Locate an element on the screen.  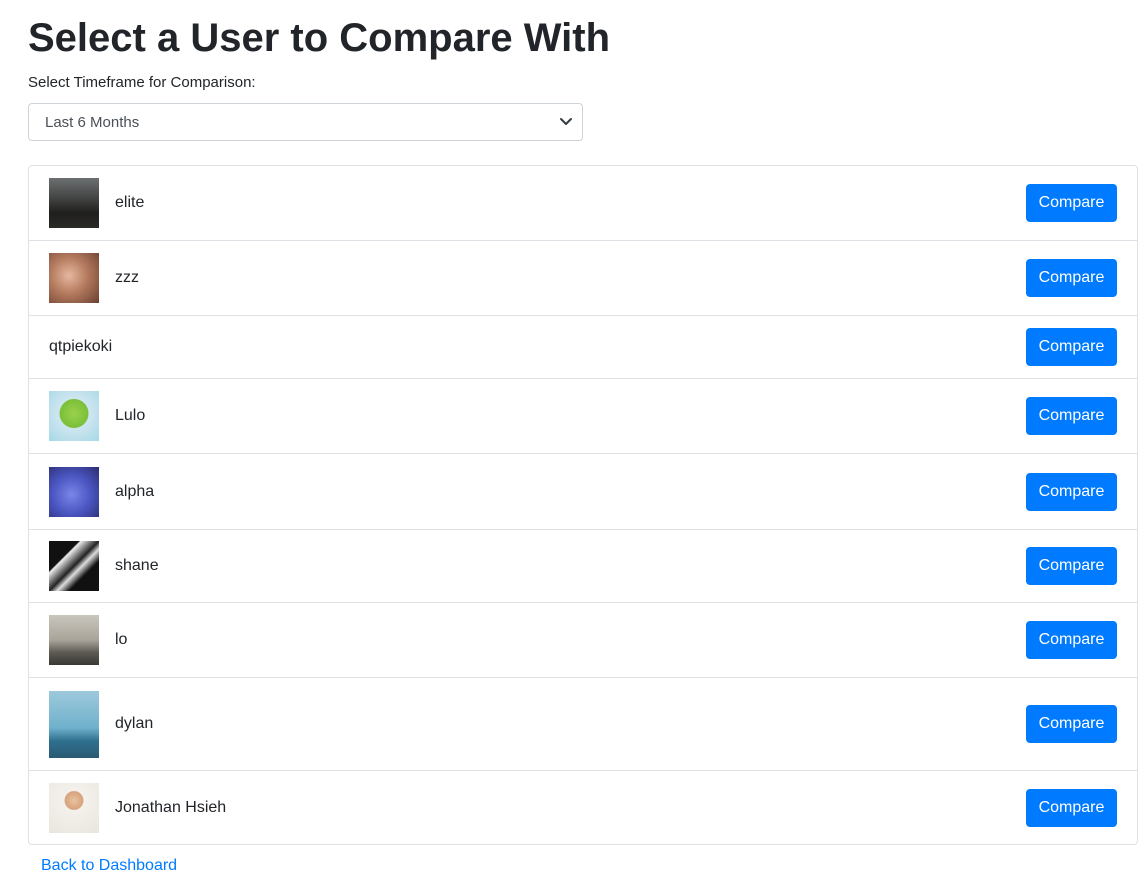
chevron-down-icon is located at coordinates (566, 121).